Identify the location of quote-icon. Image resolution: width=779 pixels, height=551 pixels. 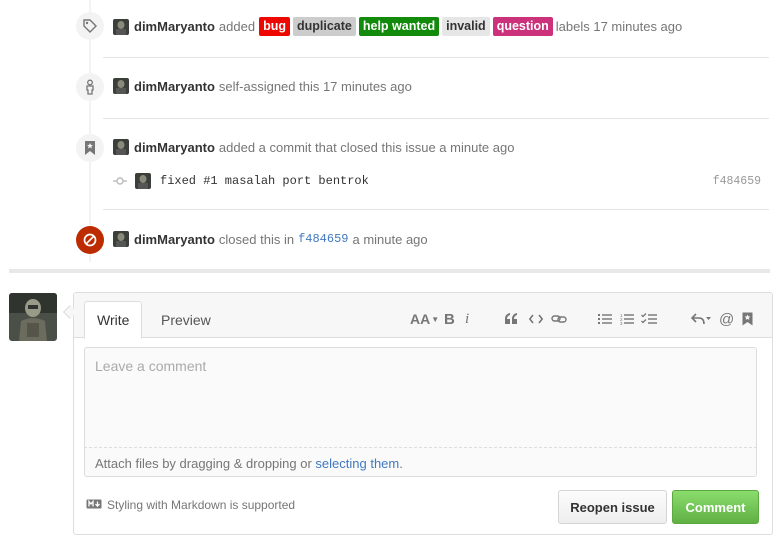
(511, 319).